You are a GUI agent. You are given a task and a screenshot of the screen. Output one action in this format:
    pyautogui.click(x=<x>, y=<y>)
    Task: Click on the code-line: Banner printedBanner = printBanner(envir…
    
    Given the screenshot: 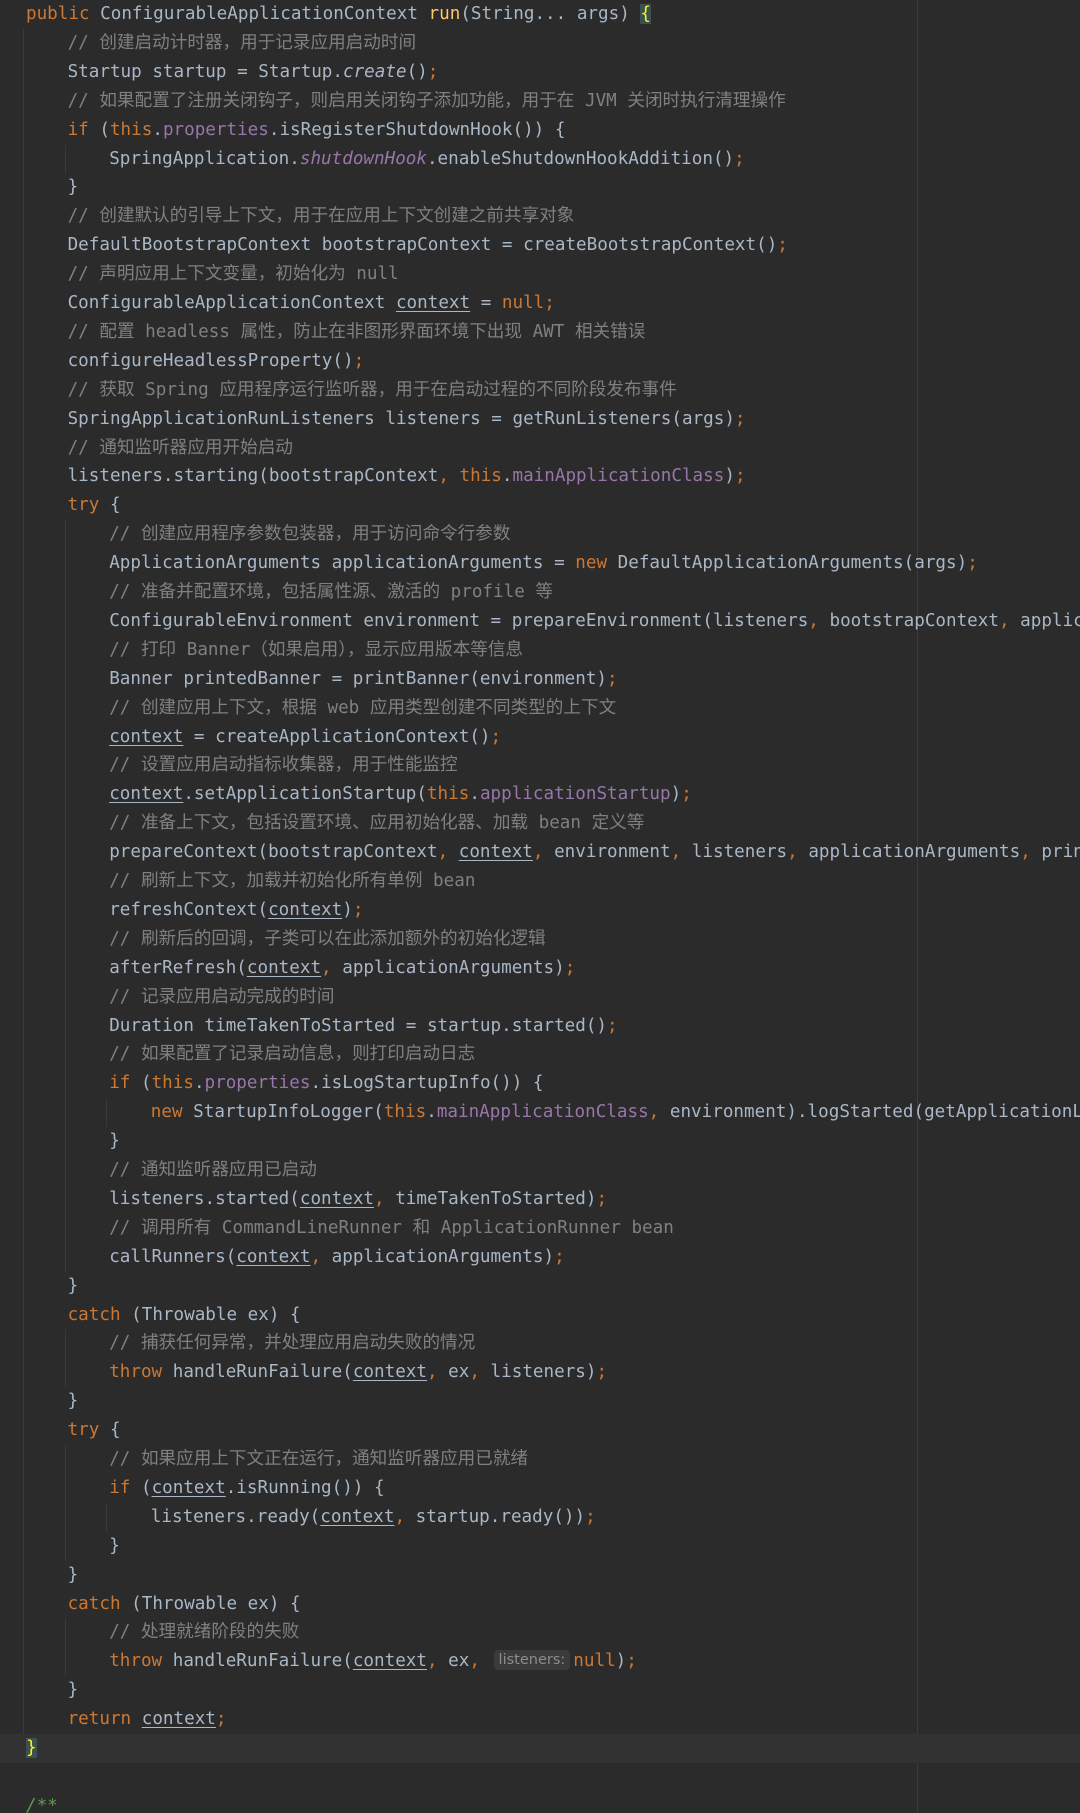 What is the action you would take?
    pyautogui.click(x=540, y=679)
    